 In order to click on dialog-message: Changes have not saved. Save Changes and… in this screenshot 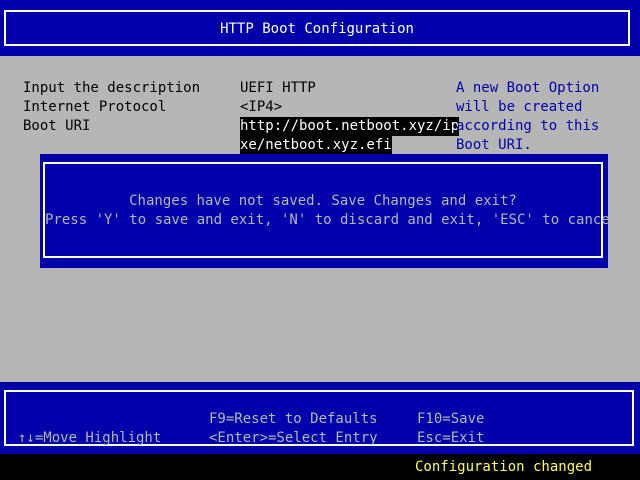, I will do `click(323, 201)`.